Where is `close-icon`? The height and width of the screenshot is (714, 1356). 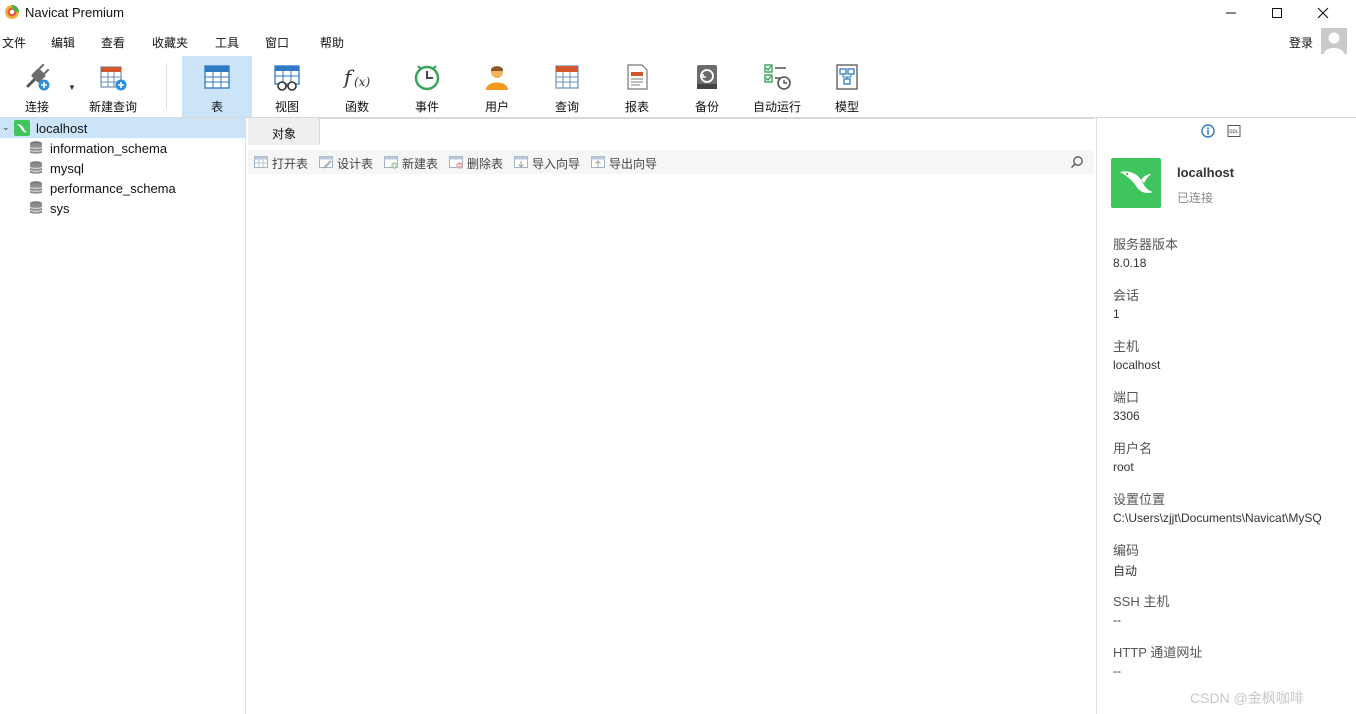 close-icon is located at coordinates (1323, 13).